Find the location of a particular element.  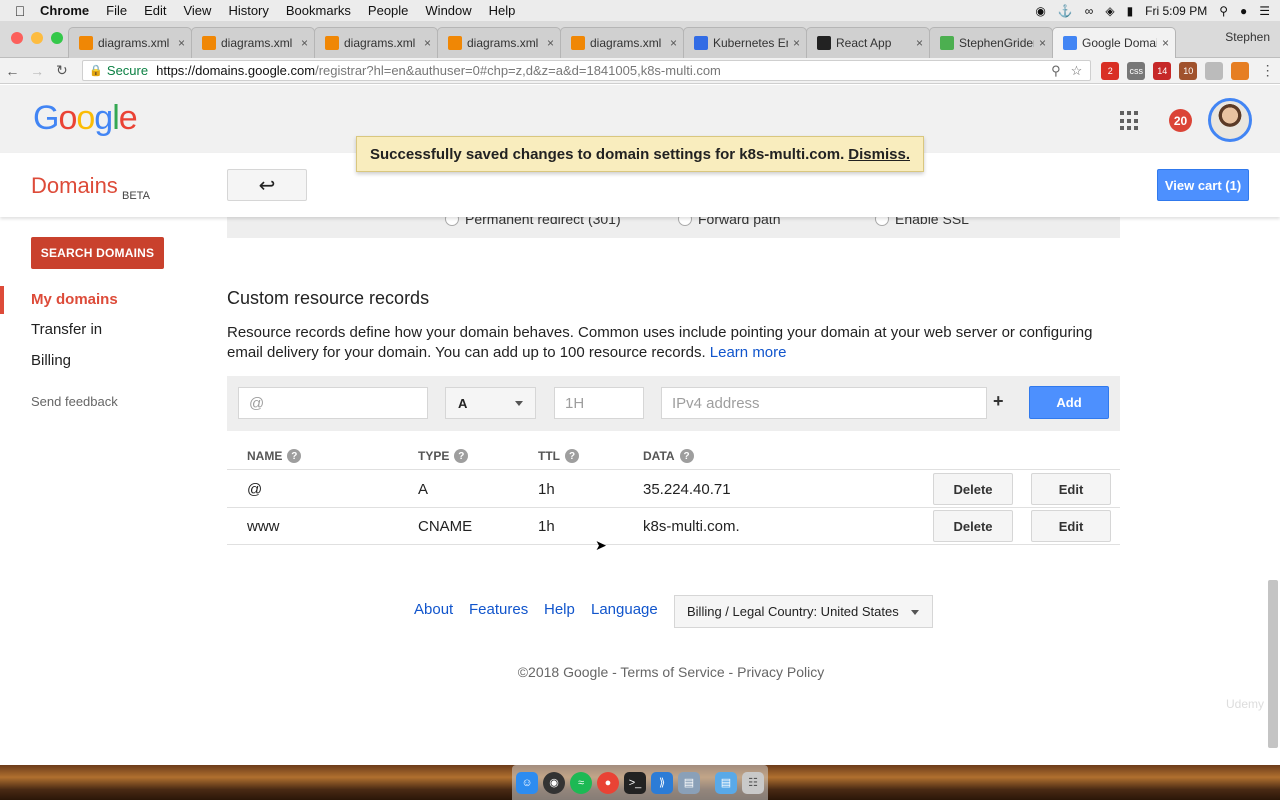

spotify-icon: ≈ is located at coordinates (581, 782).